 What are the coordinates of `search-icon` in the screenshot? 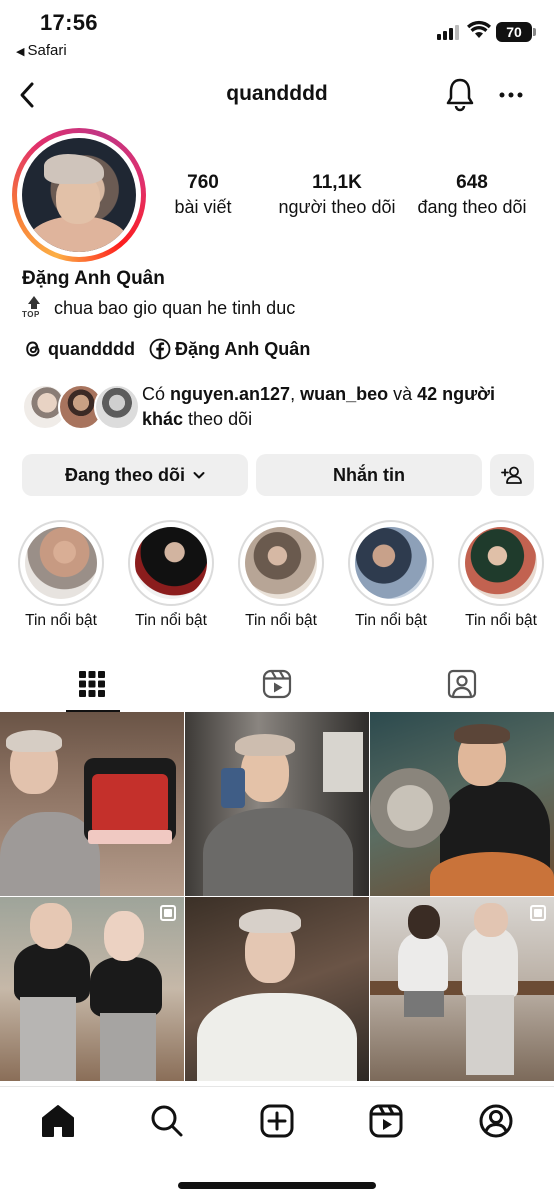 It's located at (167, 1121).